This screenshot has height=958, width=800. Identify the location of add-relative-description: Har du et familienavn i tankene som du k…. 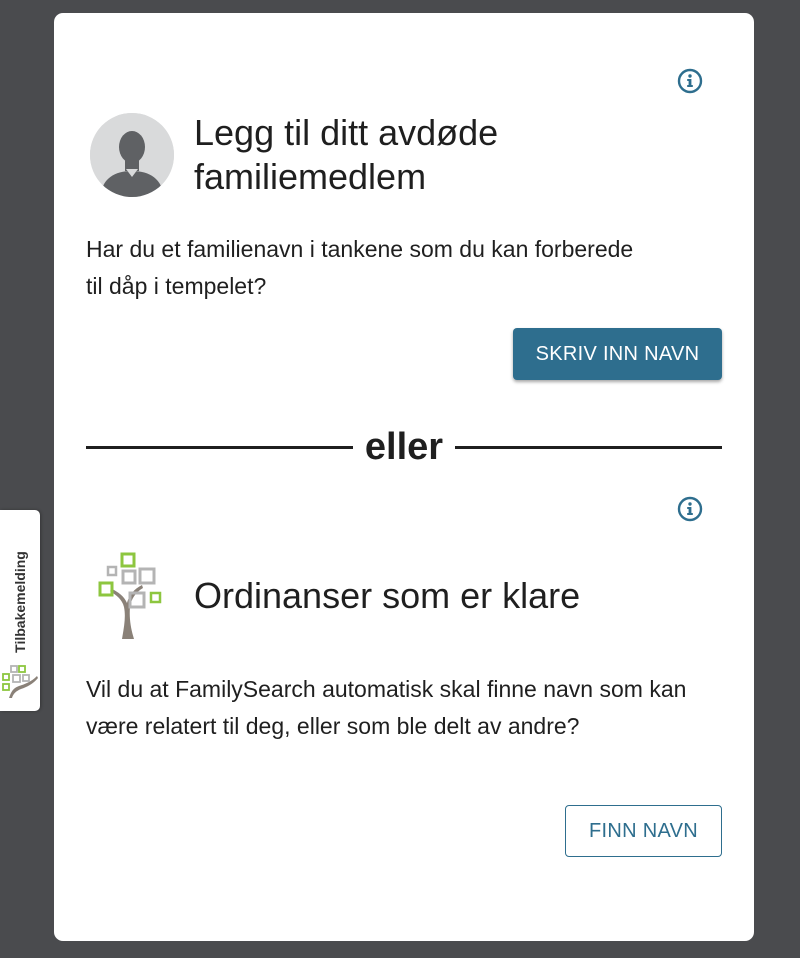
(360, 267).